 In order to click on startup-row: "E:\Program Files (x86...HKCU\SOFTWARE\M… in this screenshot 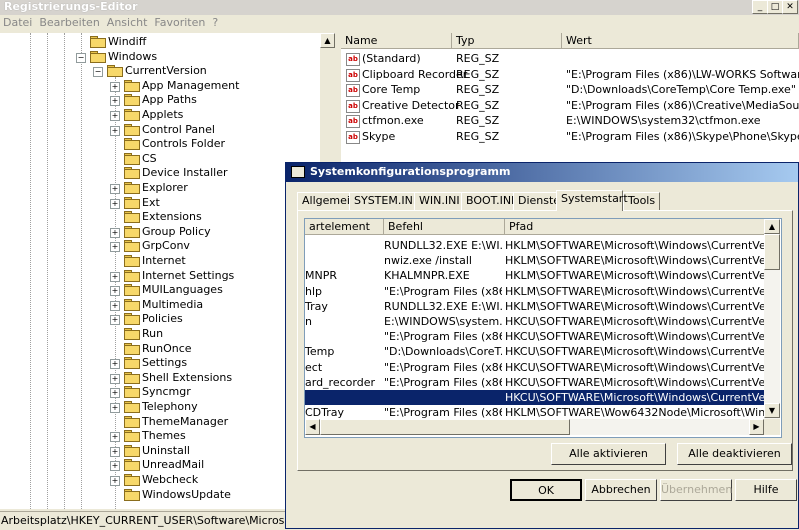, I will do `click(535, 336)`.